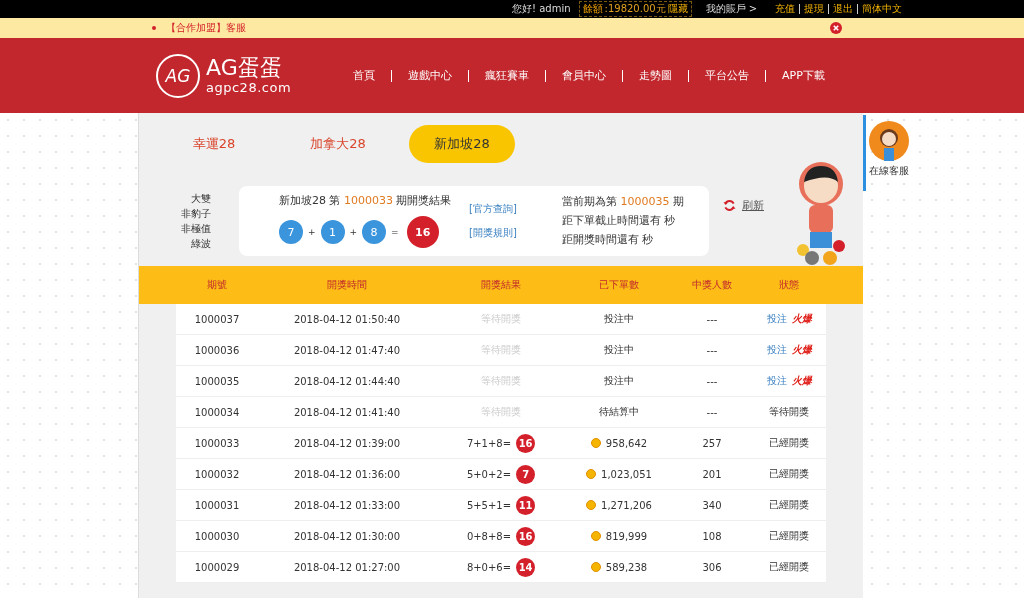  Describe the element at coordinates (347, 536) in the screenshot. I see `time-cell-text: 2018-04-12 01:30:00` at that location.